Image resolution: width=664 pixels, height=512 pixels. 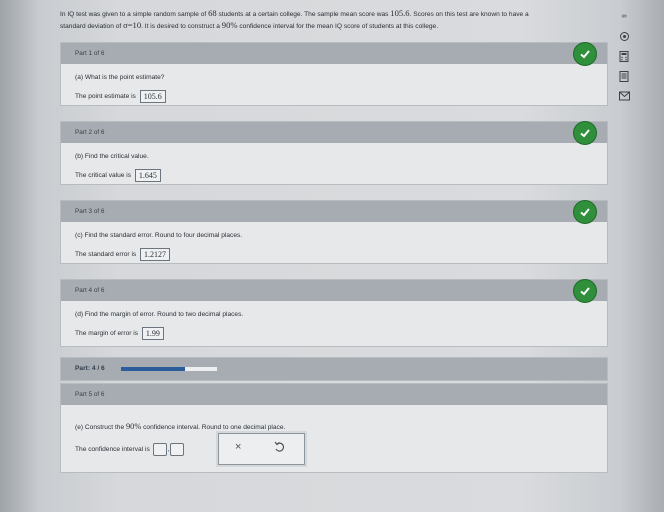 I want to click on book-icon, so click(x=624, y=76).